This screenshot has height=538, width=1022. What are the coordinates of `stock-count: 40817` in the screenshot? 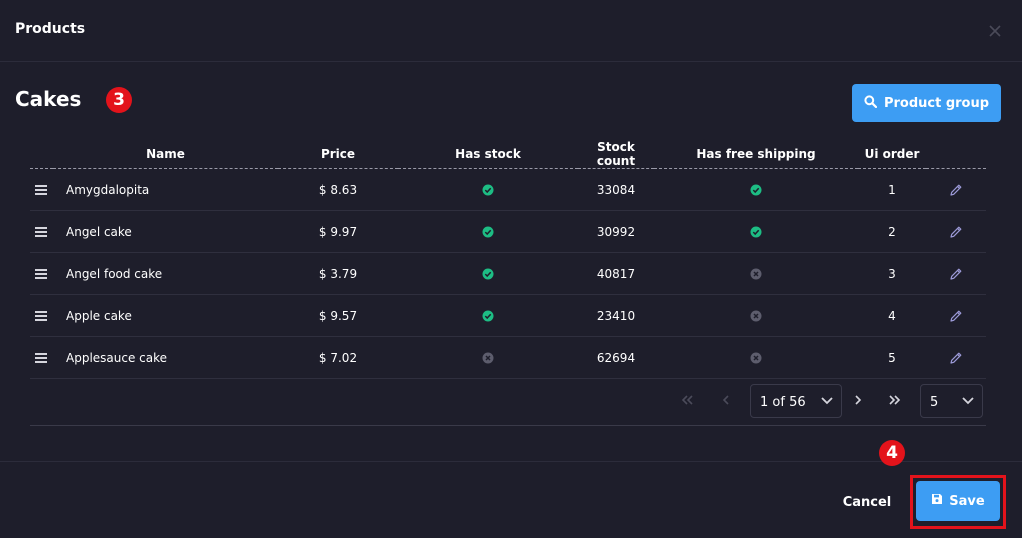 It's located at (616, 273).